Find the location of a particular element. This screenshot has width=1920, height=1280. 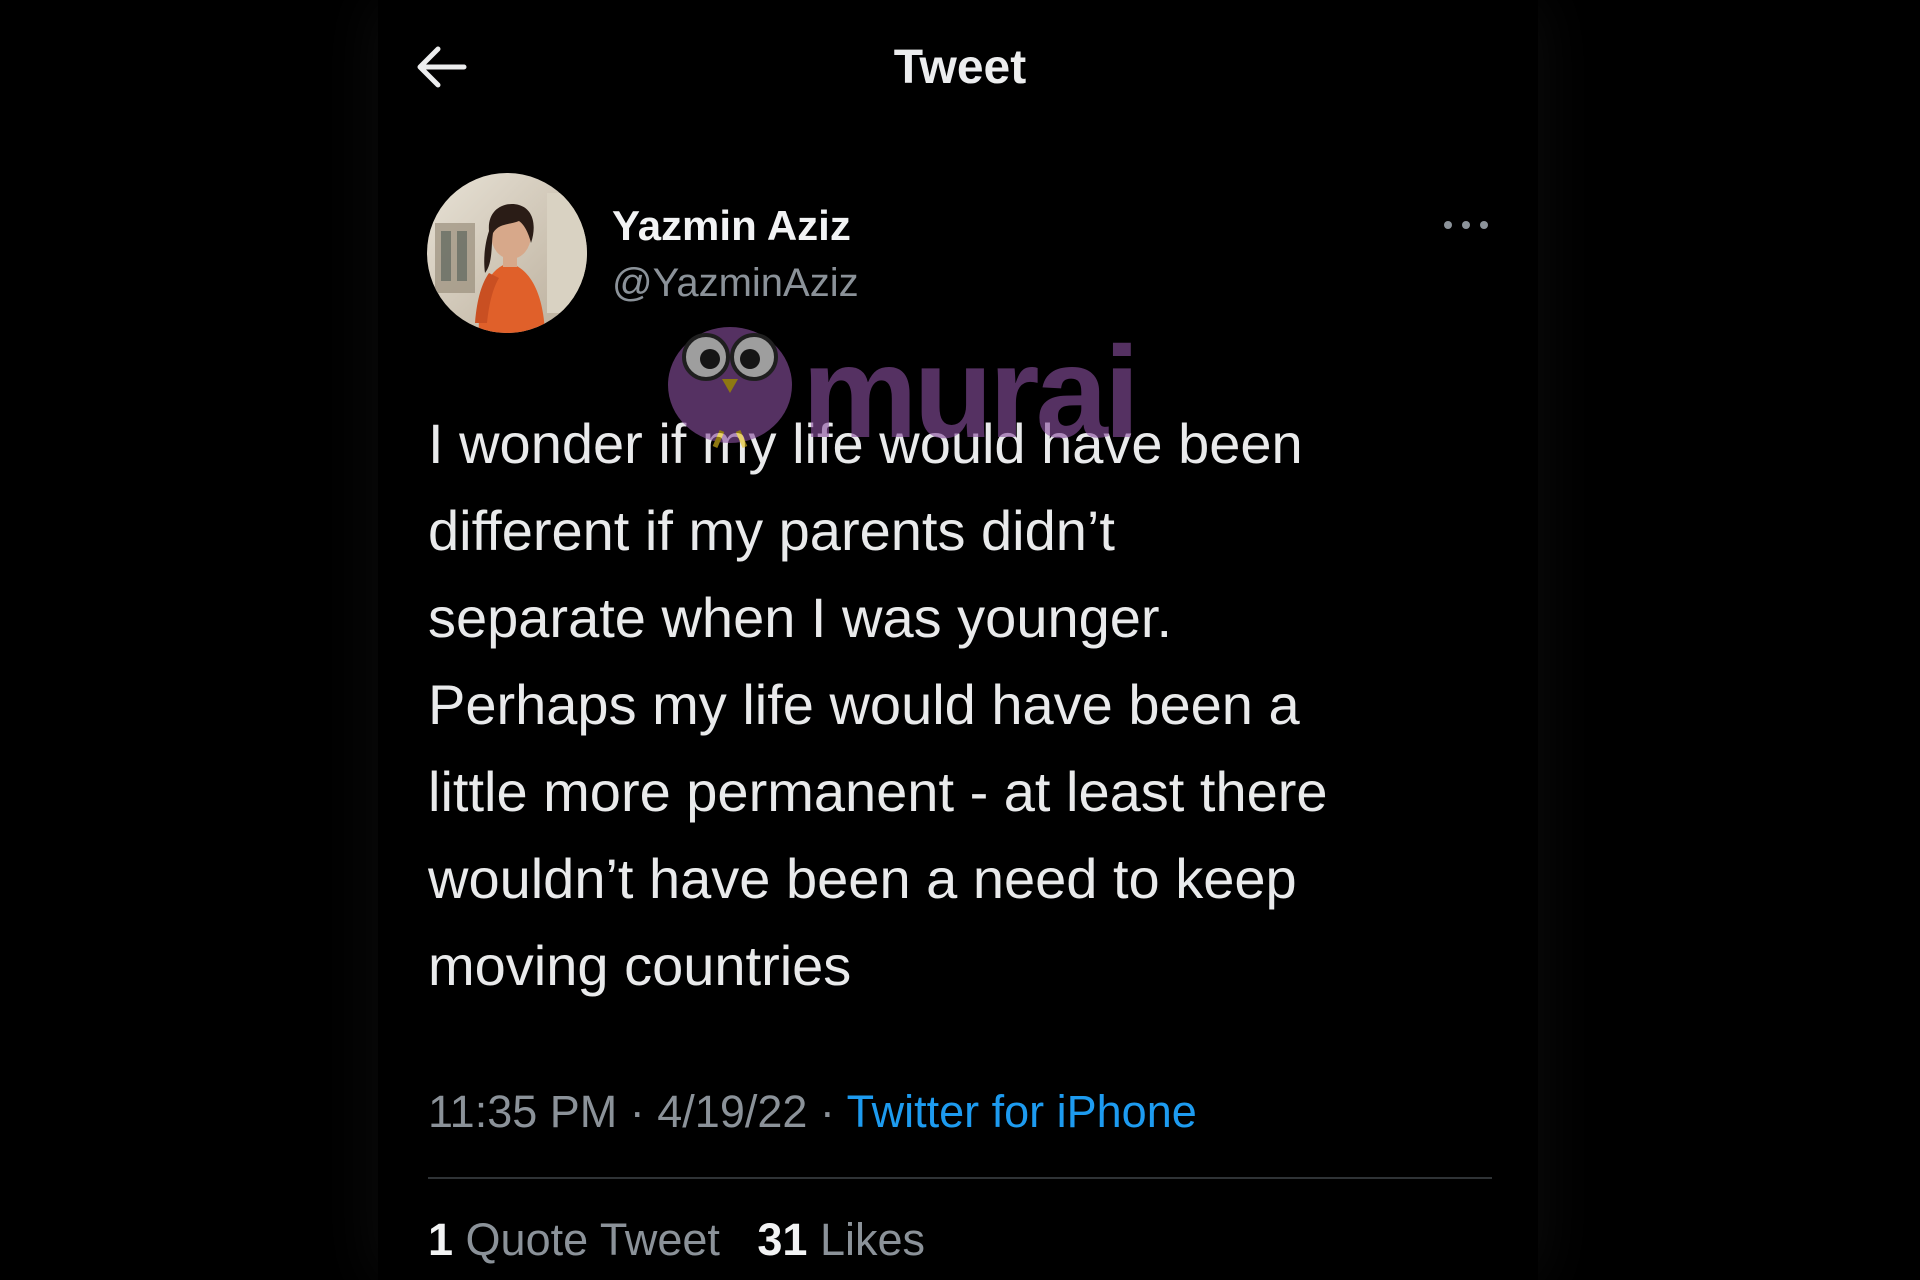

arrow-left-icon is located at coordinates (442, 67).